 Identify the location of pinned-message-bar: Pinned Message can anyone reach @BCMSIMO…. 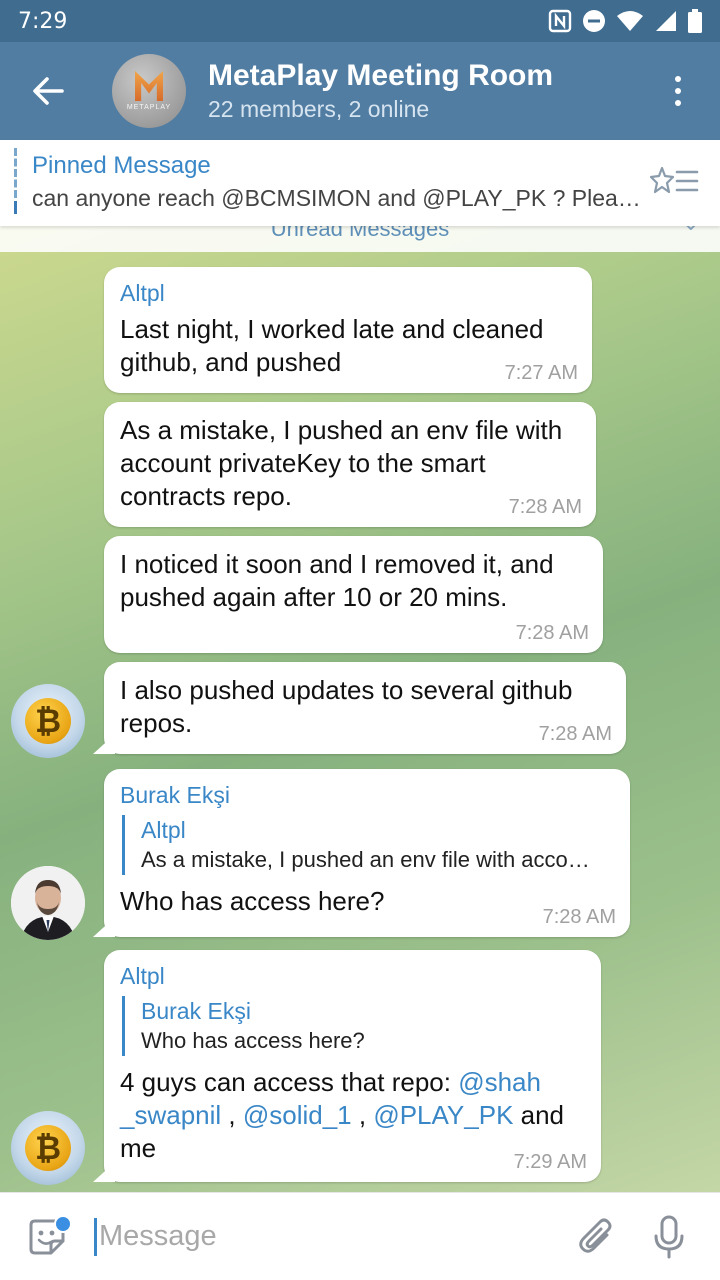
(360, 183).